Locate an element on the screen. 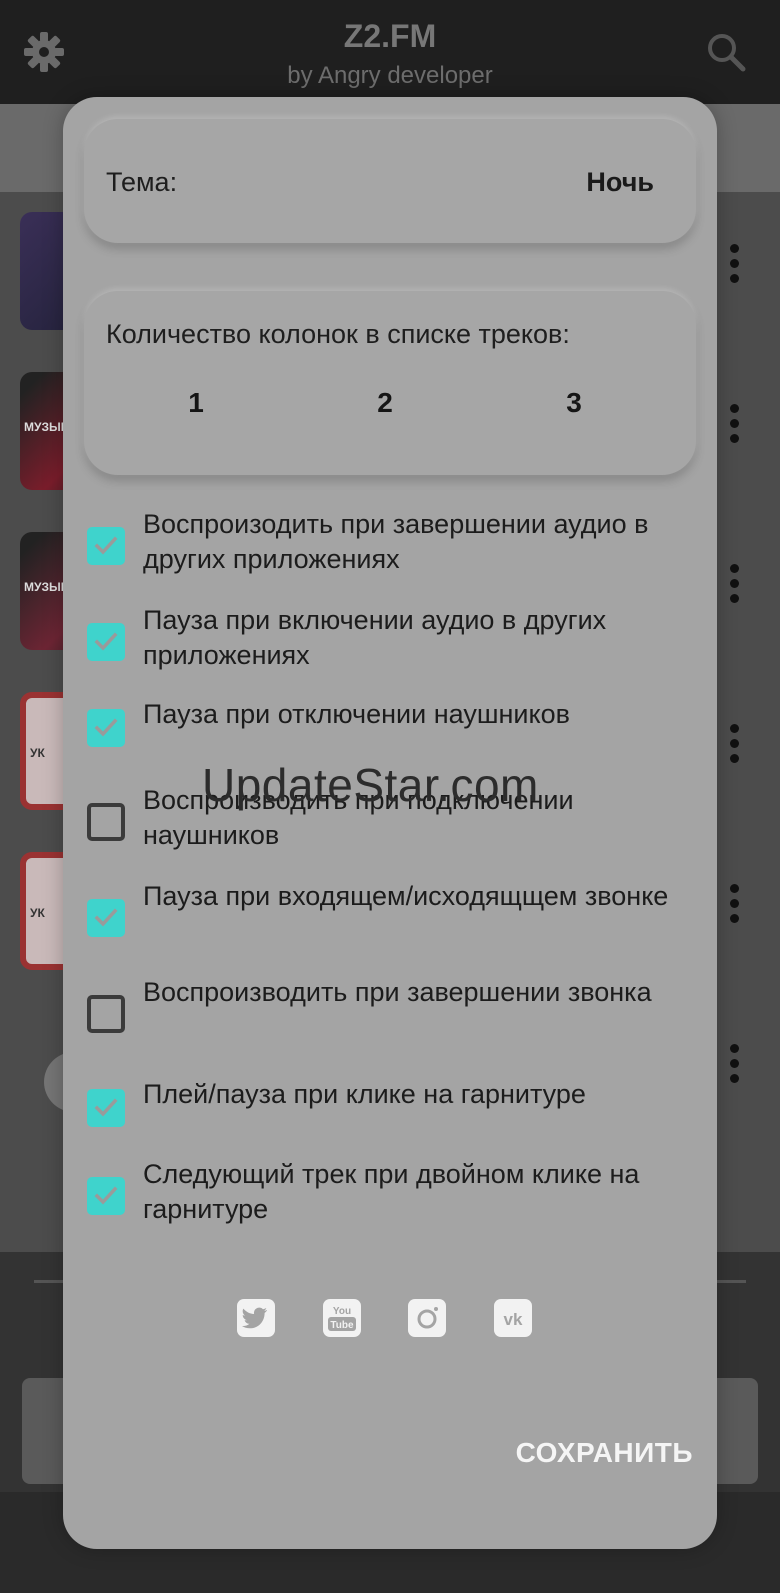 This screenshot has width=780, height=1593. youtube-icon: You Tube is located at coordinates (342, 1318).